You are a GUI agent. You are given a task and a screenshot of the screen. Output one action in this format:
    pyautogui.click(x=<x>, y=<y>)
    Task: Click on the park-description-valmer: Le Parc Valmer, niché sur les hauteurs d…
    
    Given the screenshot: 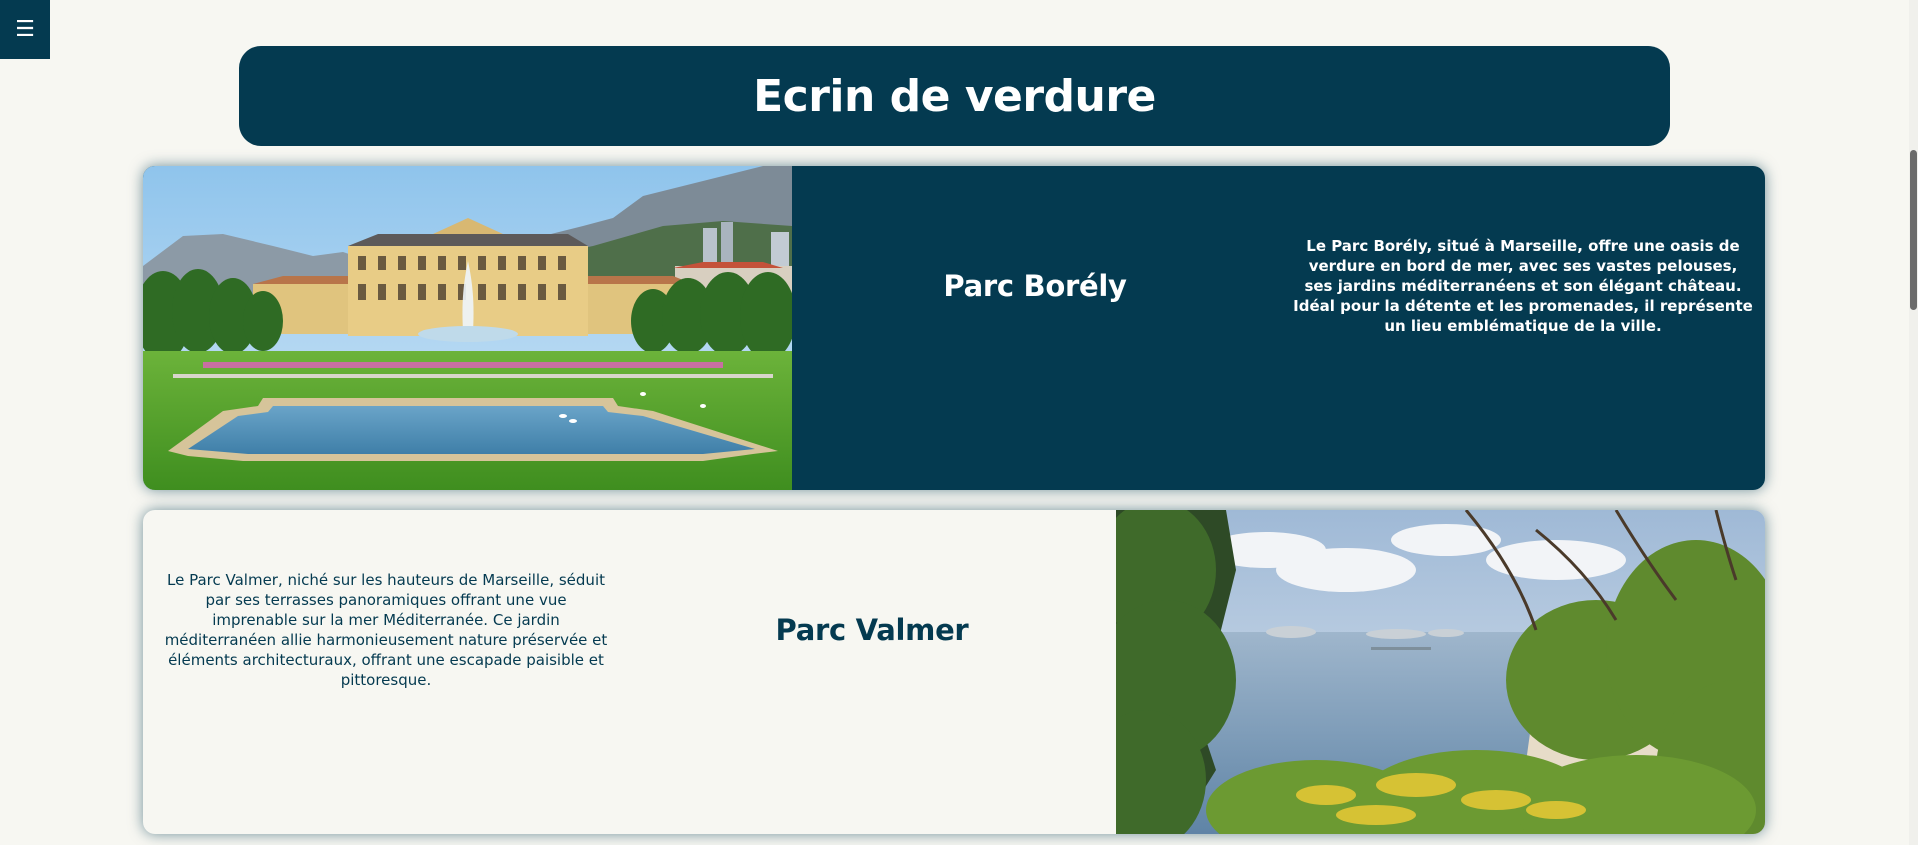 What is the action you would take?
    pyautogui.click(x=386, y=630)
    